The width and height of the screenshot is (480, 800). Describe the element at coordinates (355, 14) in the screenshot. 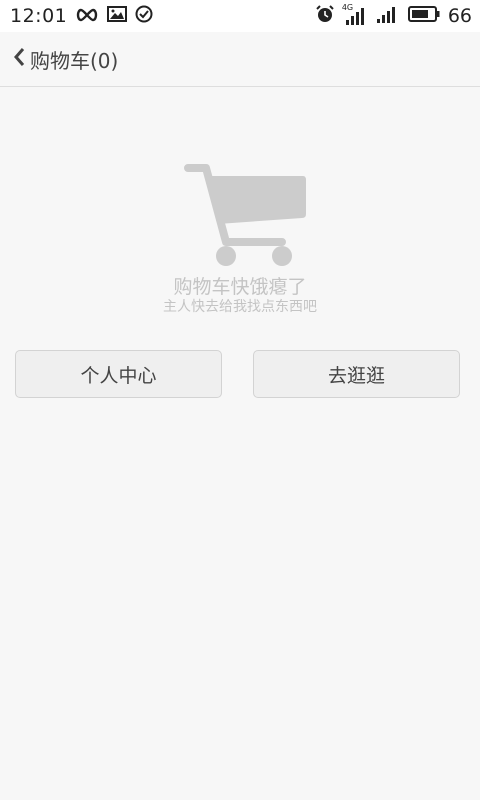

I see `signal-4g-icon: 4G` at that location.